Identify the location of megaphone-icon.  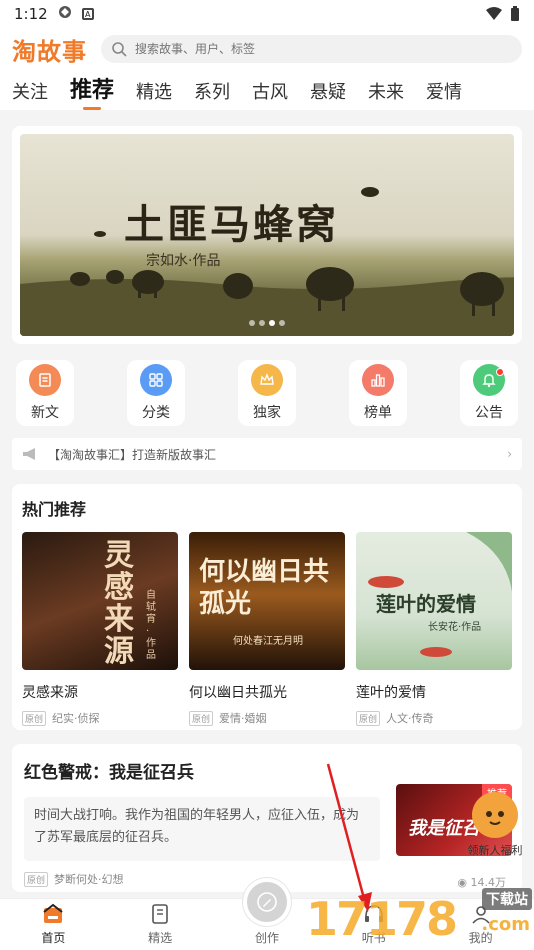
(29, 454).